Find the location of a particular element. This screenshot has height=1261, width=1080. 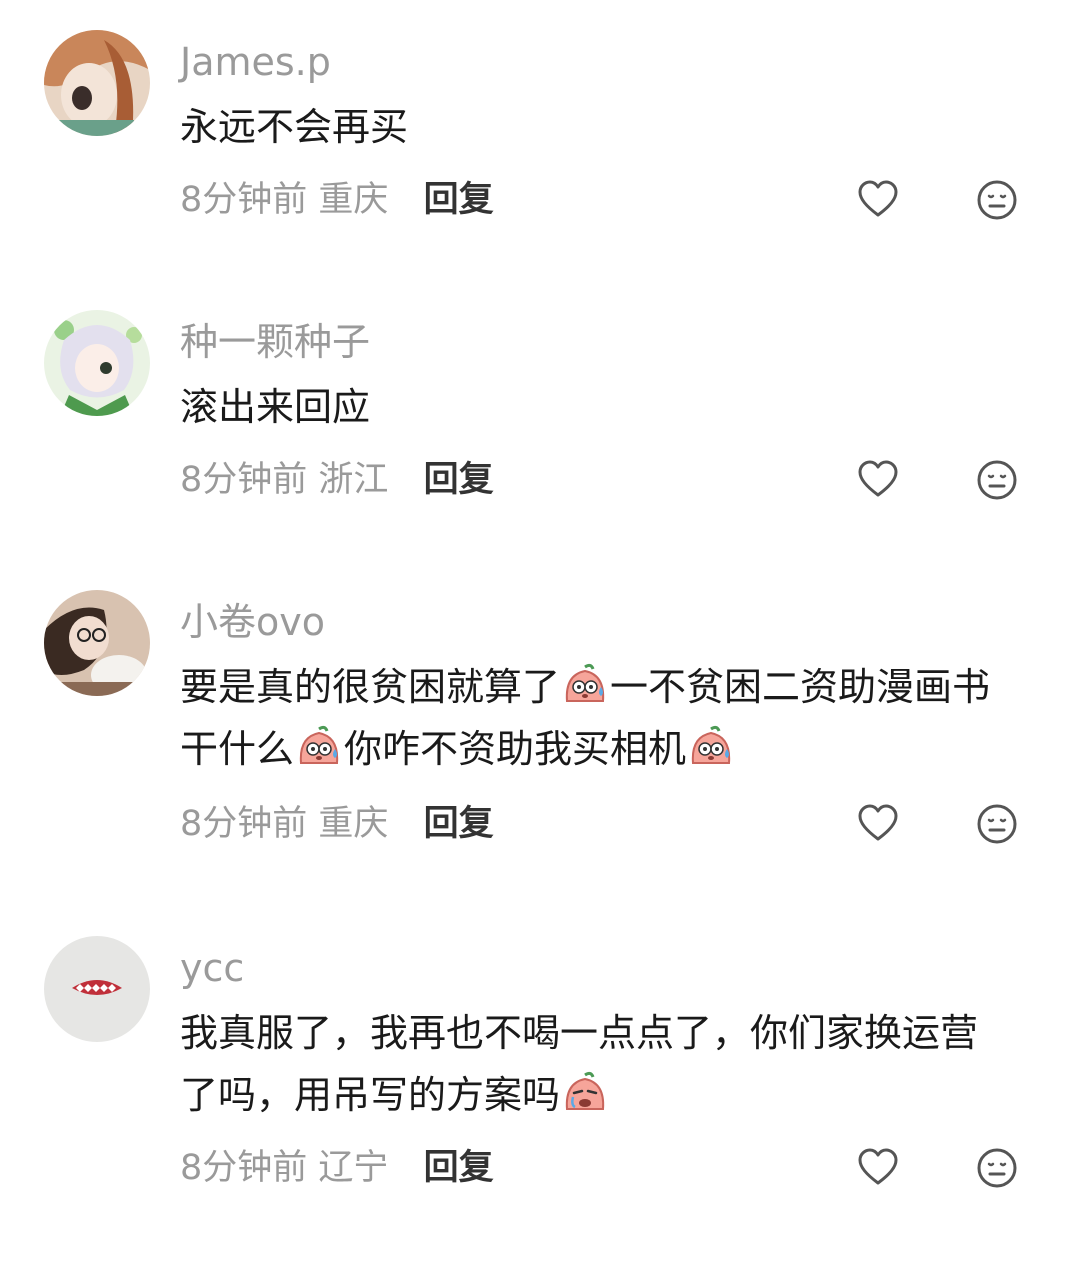

crying-peach-emoji is located at coordinates (585, 1093).